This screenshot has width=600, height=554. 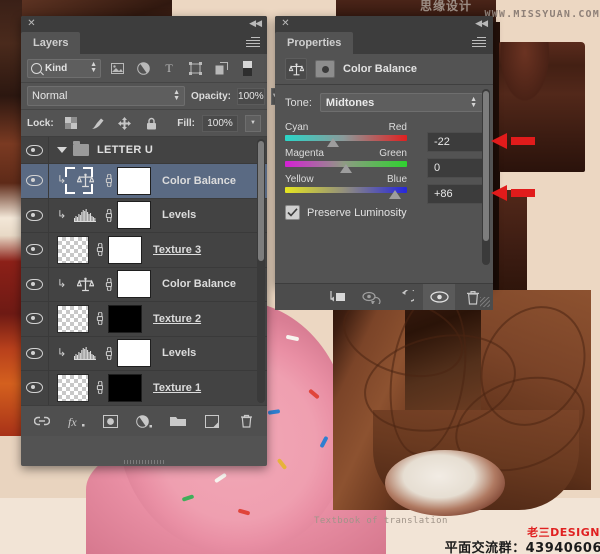 I want to click on new-adjustment-layer-icon, so click(x=144, y=421).